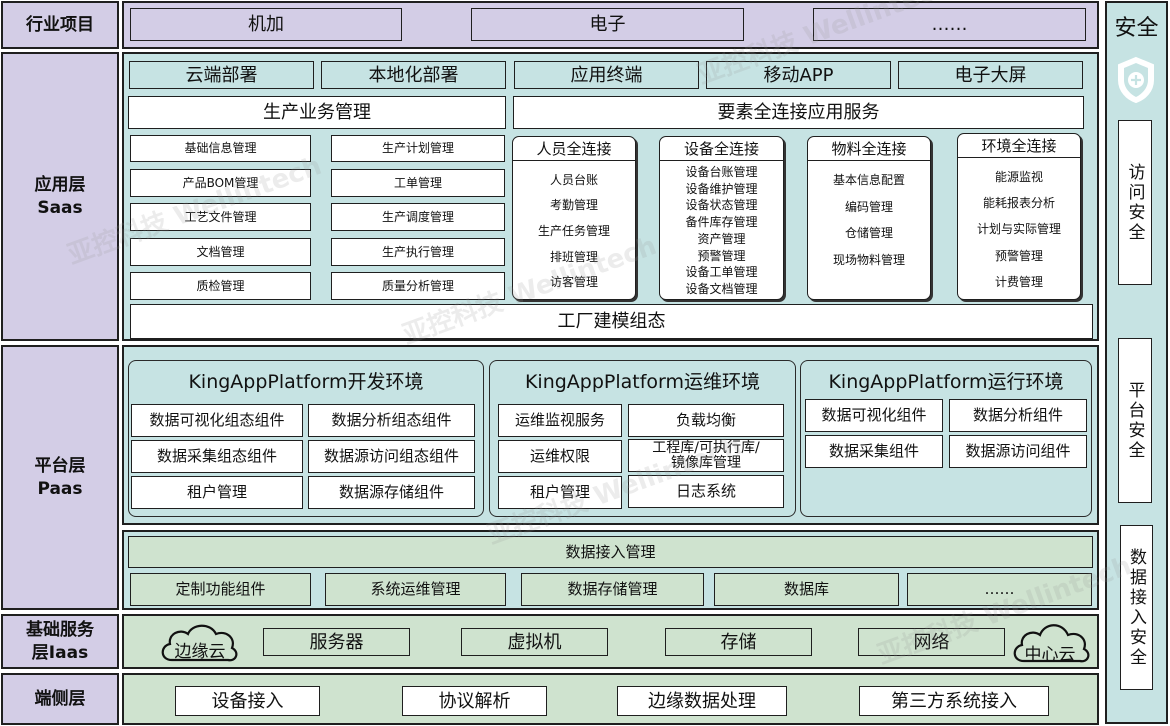 Image resolution: width=1170 pixels, height=726 pixels. What do you see at coordinates (610, 552) in the screenshot?
I see `data-access-title: 数据接入管理` at bounding box center [610, 552].